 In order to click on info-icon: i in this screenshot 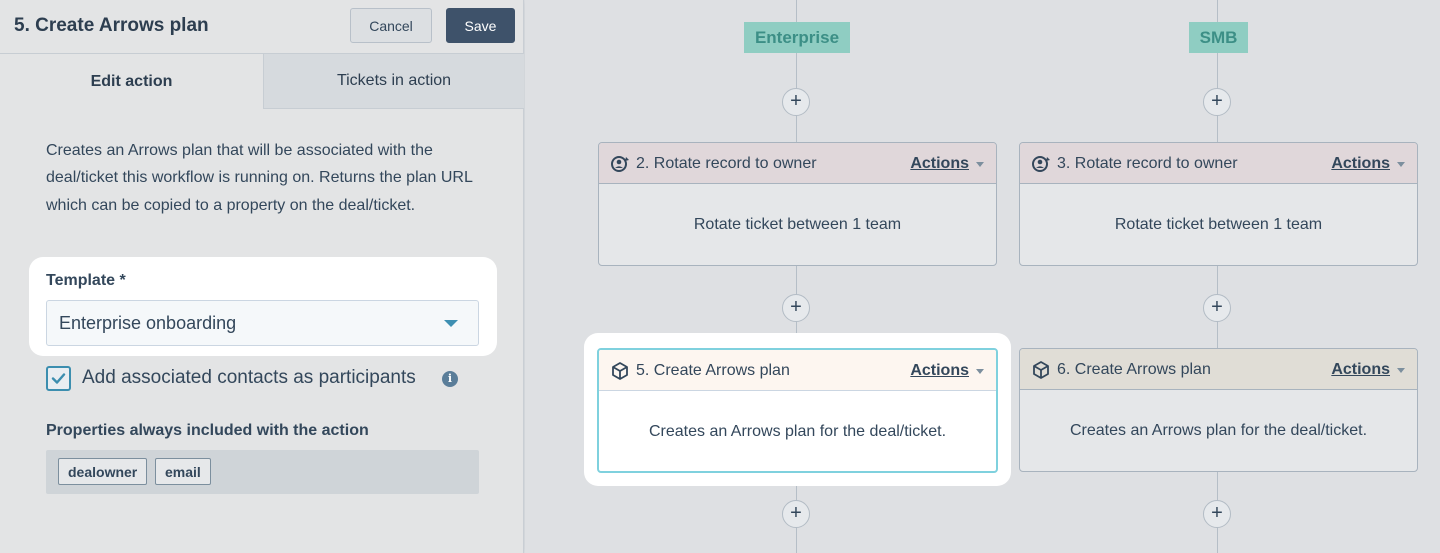, I will do `click(450, 379)`.